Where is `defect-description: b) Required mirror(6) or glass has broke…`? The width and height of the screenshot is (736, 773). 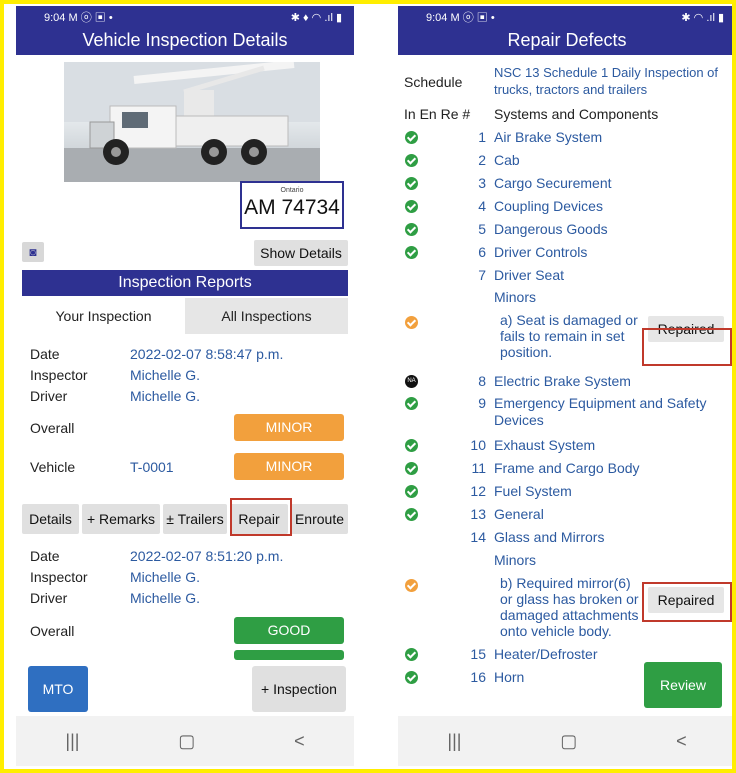
defect-description: b) Required mirror(6) or glass has broke… is located at coordinates (569, 607).